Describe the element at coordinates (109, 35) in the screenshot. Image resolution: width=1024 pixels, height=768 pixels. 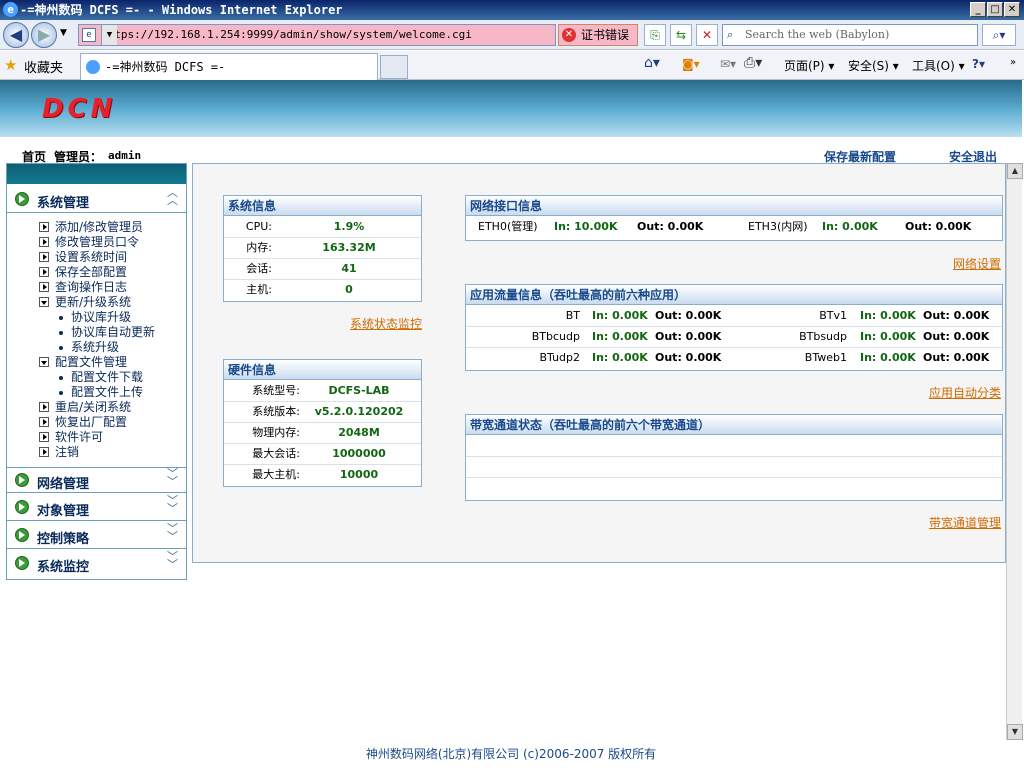
I see `url-dropdown-icon: ▼` at that location.